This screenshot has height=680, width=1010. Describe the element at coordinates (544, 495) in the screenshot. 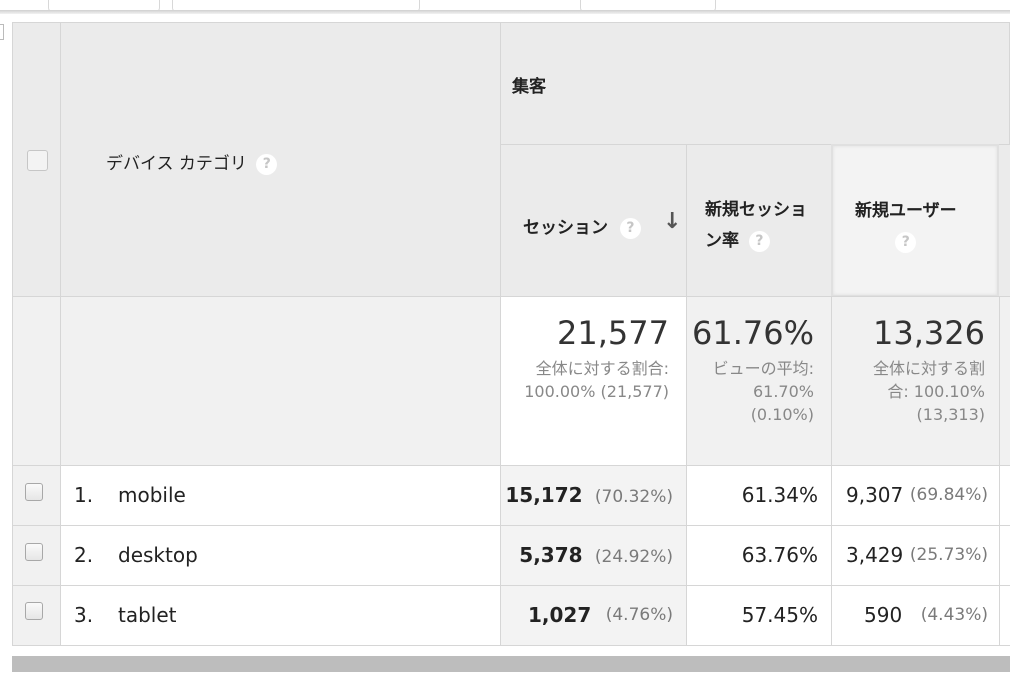

I see `sessions-value: 15,172` at that location.